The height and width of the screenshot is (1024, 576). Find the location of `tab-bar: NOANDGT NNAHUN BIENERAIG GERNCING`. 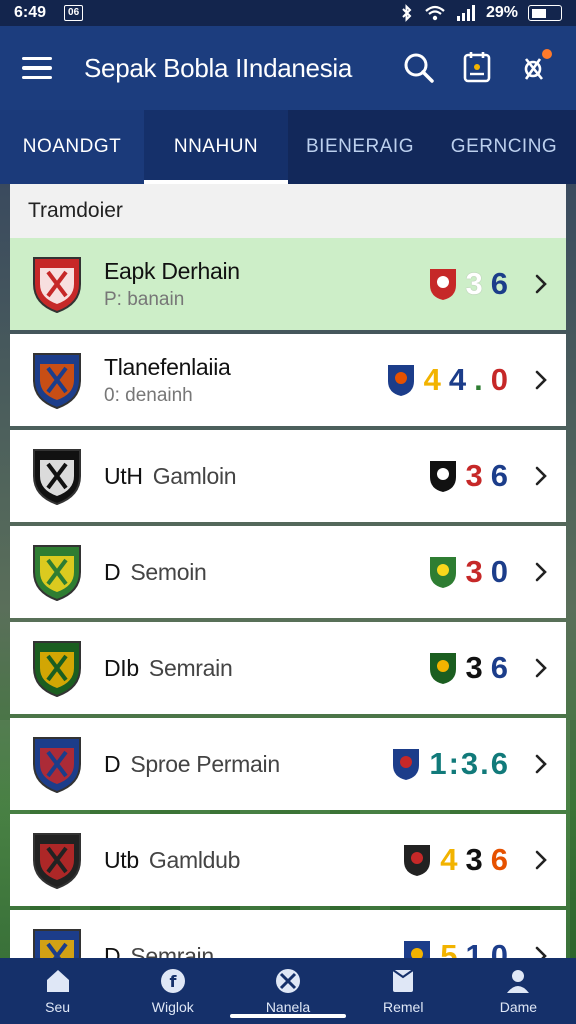

tab-bar: NOANDGT NNAHUN BIENERAIG GERNCING is located at coordinates (288, 147).